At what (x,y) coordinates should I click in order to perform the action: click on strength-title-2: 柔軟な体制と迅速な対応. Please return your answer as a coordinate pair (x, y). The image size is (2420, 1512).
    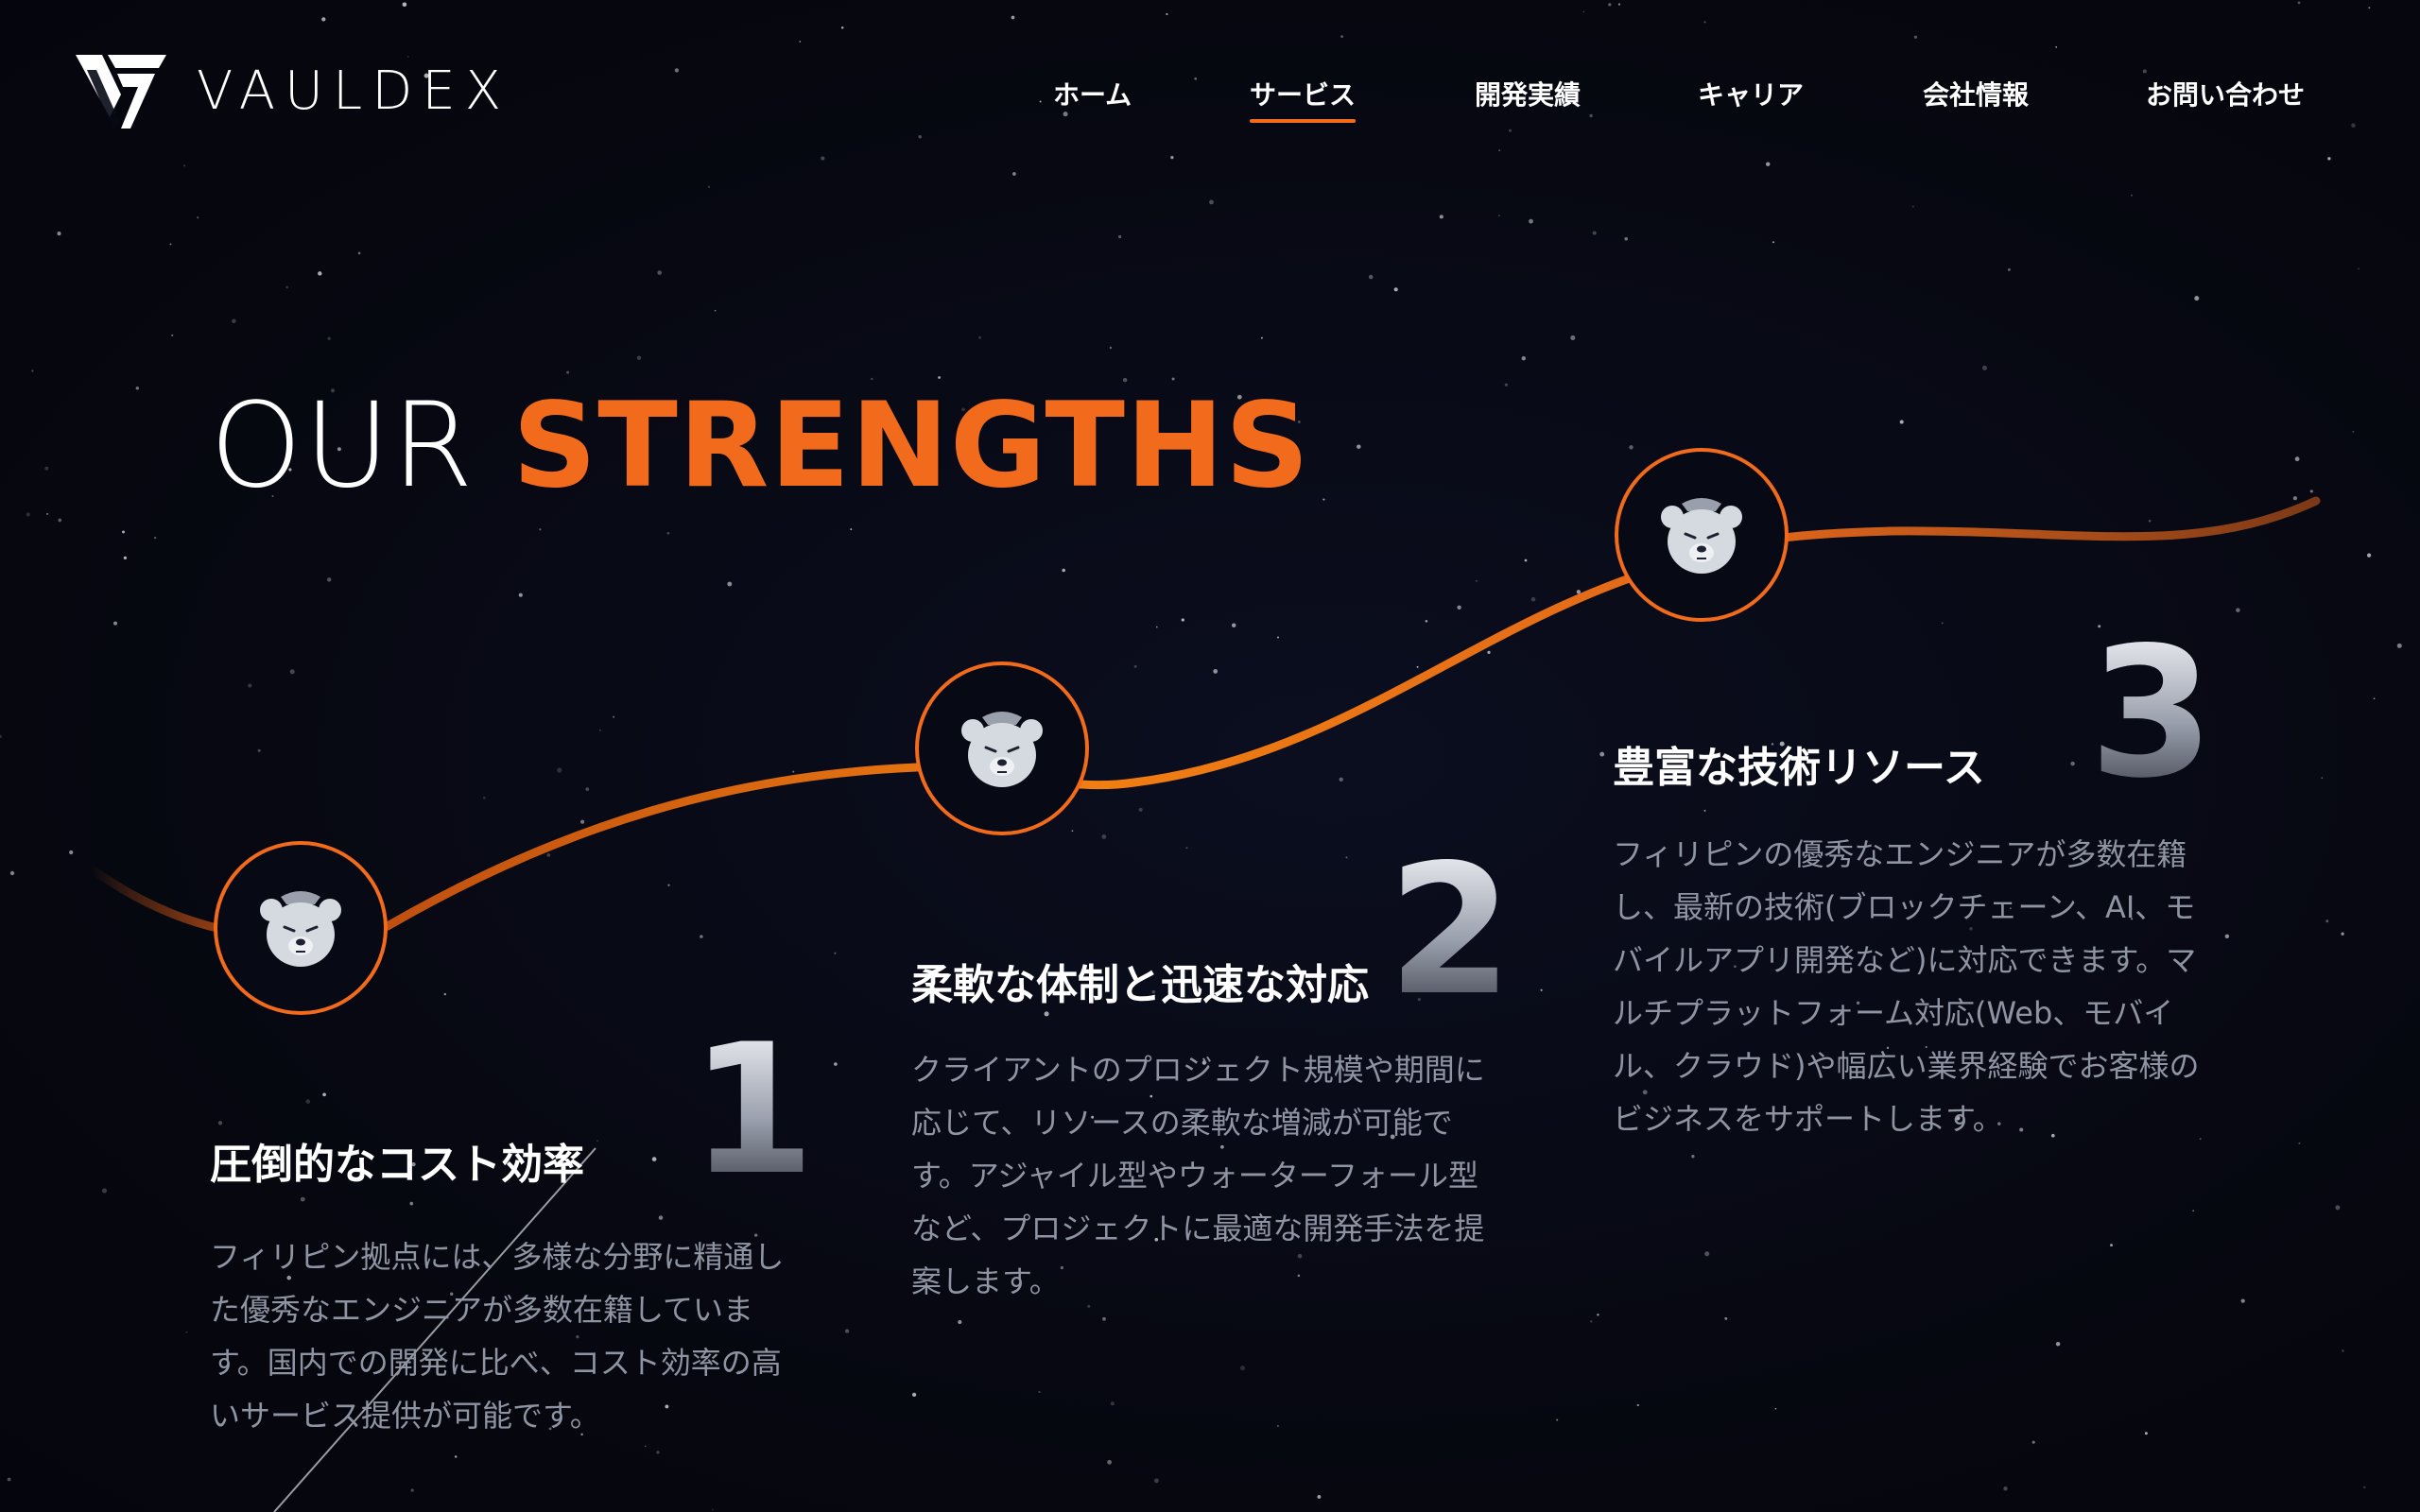
    Looking at the image, I should click on (1140, 985).